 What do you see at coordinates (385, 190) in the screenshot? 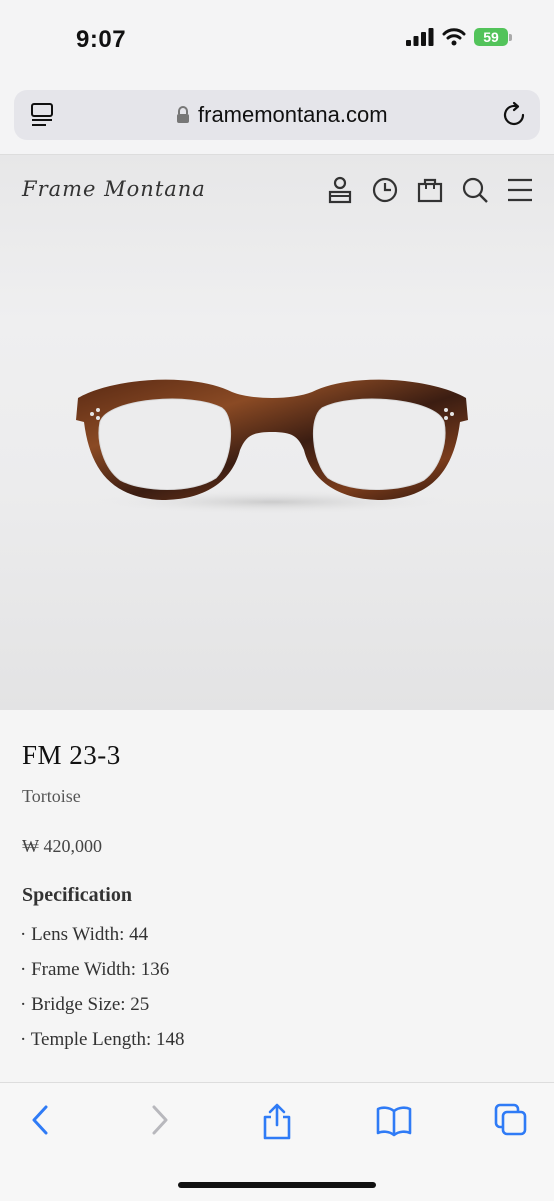
I see `history-icon` at bounding box center [385, 190].